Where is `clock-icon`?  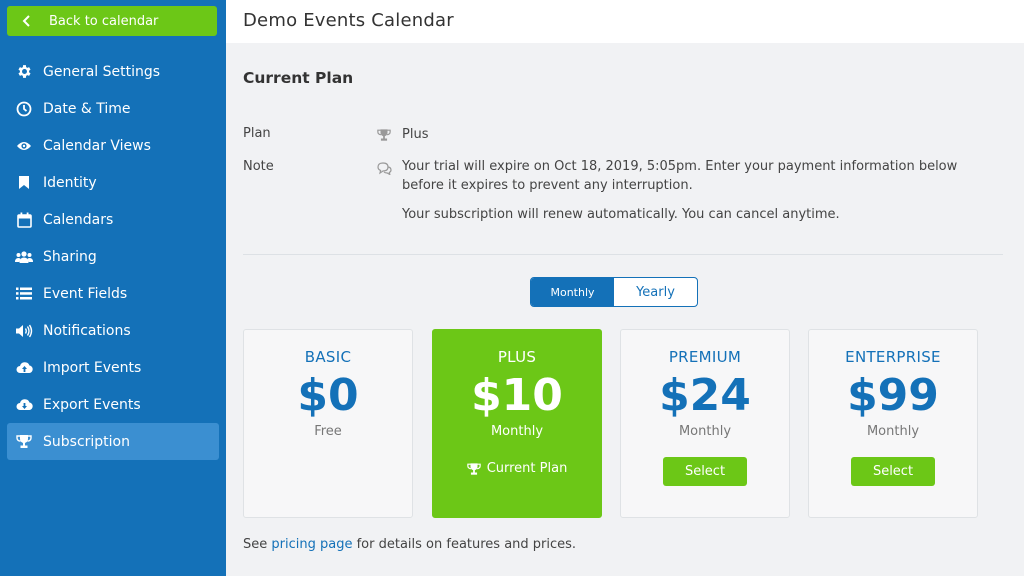
clock-icon is located at coordinates (24, 109).